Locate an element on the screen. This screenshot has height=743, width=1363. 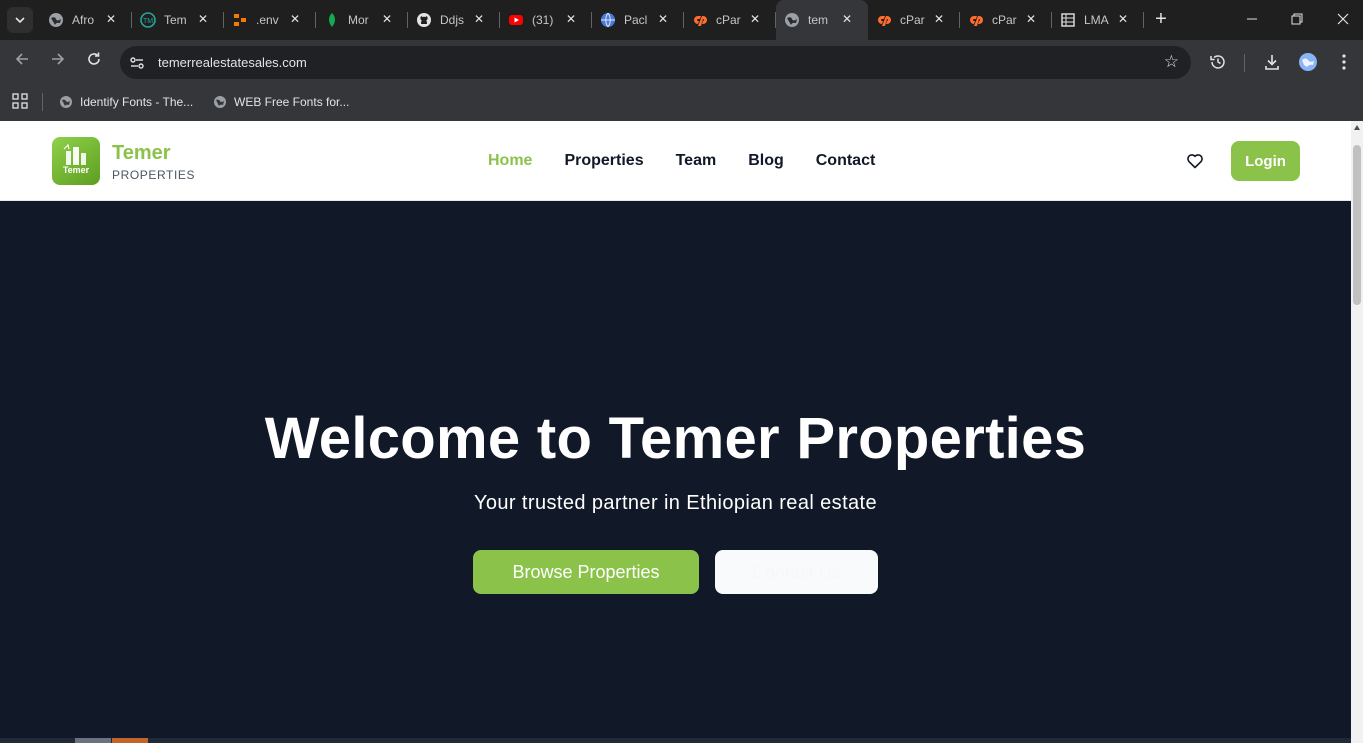
tab-separator is located at coordinates (1143, 20).